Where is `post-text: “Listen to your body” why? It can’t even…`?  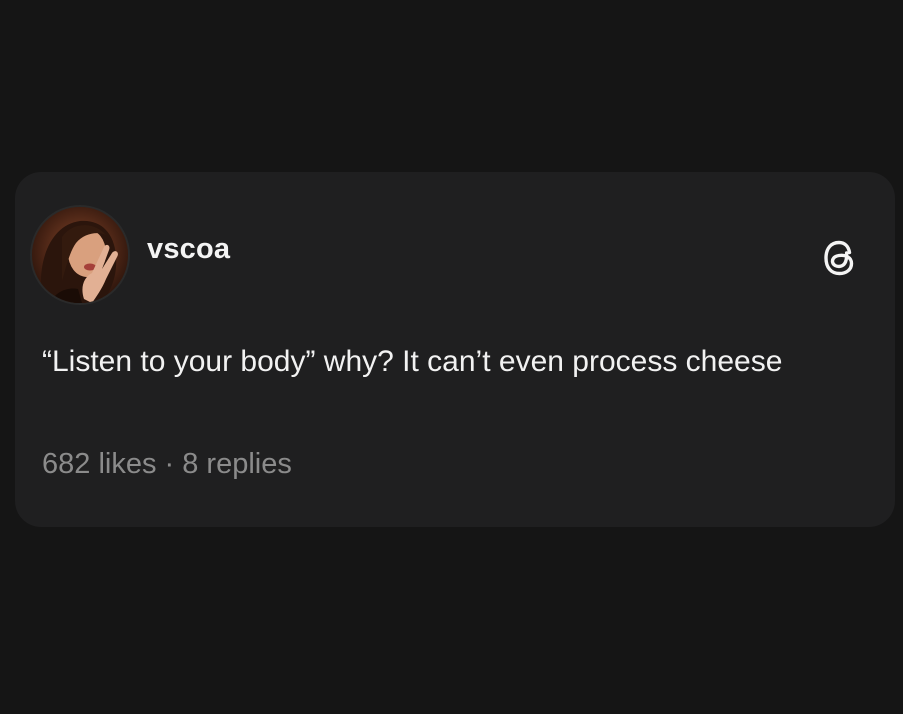
post-text: “Listen to your body” why? It can’t even… is located at coordinates (412, 361).